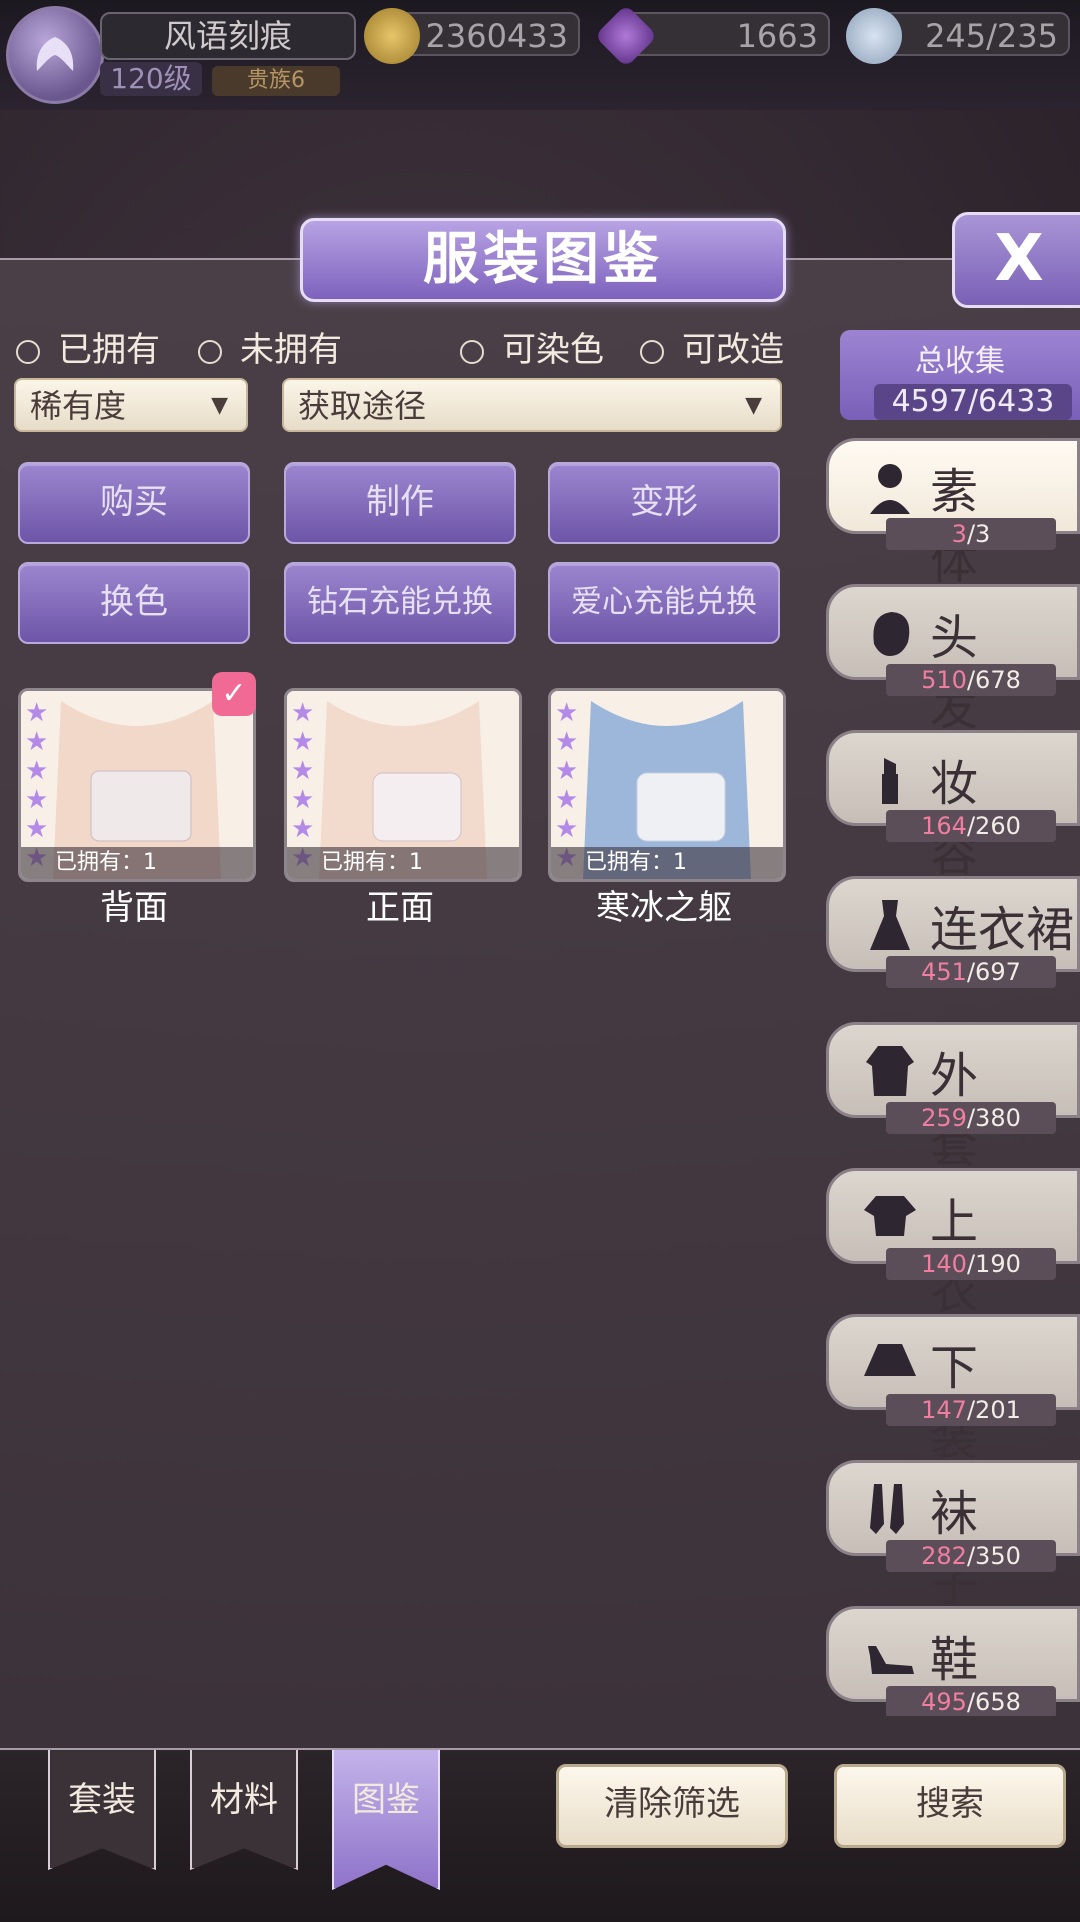 The height and width of the screenshot is (1922, 1080). I want to click on category-tab-dress: 连衣裙 451/697, so click(953, 932).